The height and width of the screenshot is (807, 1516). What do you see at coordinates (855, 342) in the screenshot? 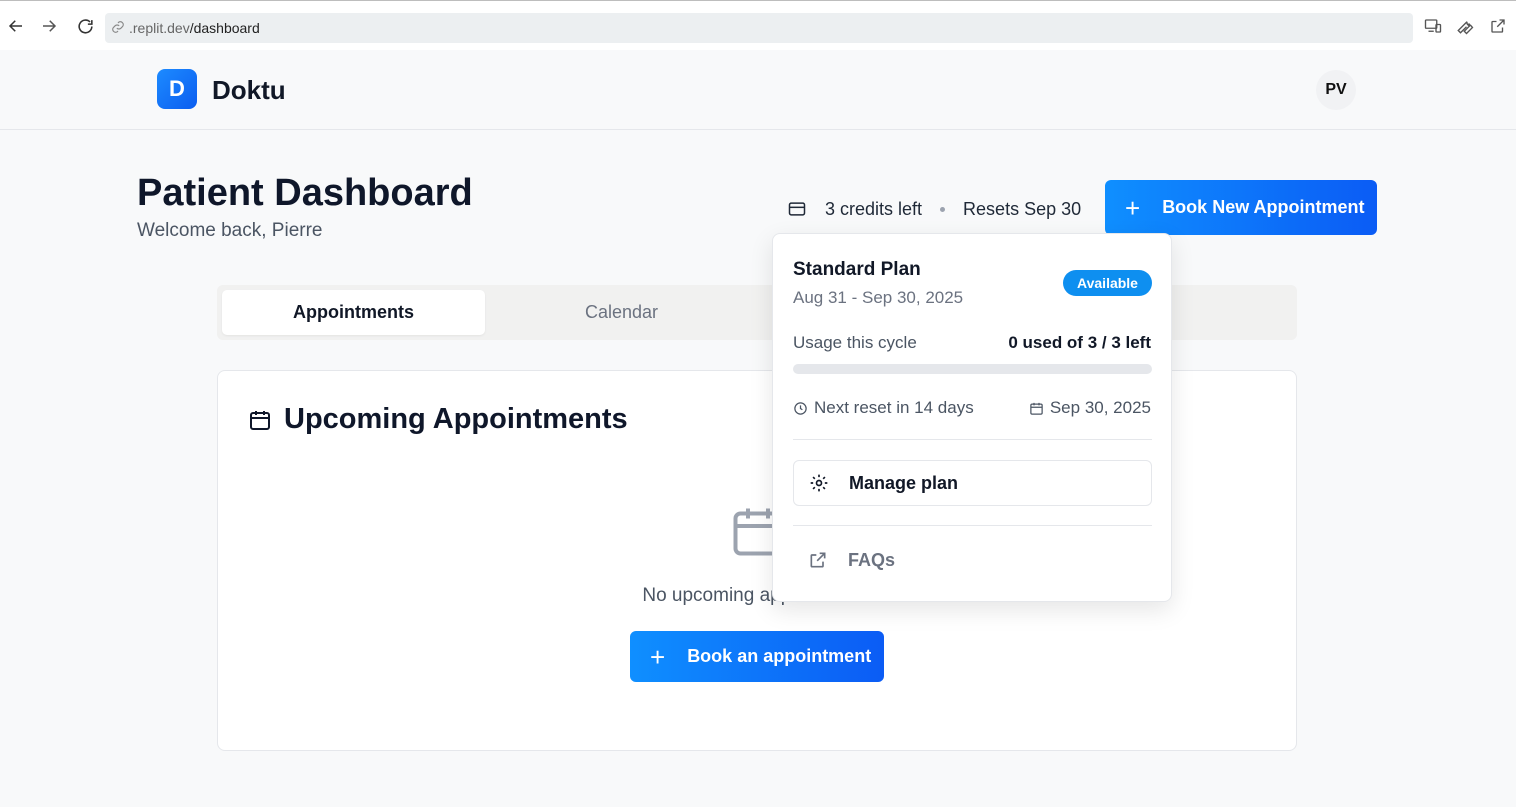
I see `usage-label: Usage this cycle` at bounding box center [855, 342].